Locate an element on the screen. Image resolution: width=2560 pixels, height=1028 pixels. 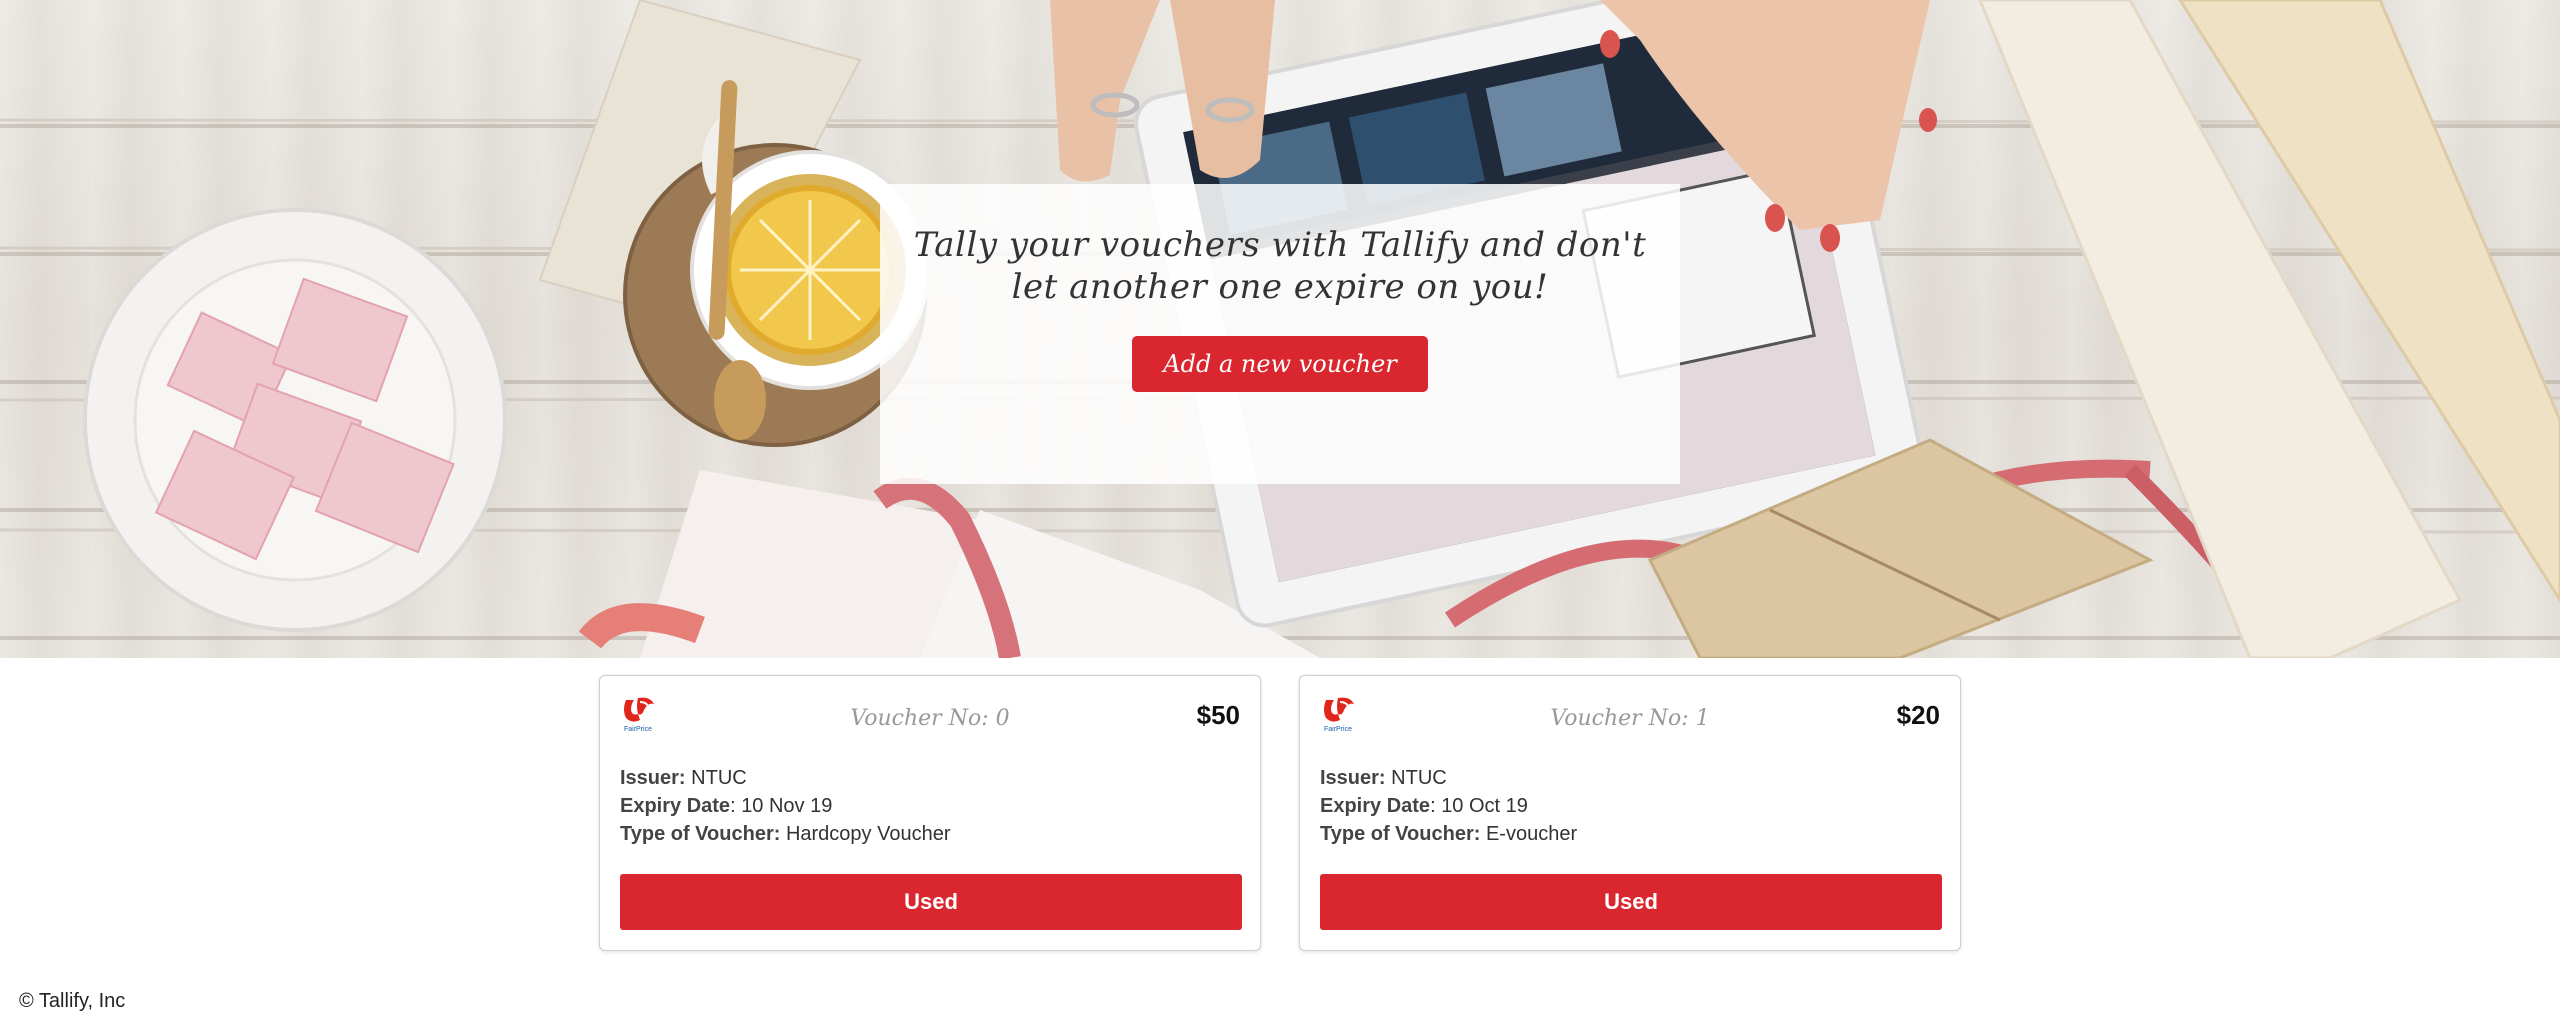
type-row: Type of Voucher: Hardcopy Voucher is located at coordinates (785, 834).